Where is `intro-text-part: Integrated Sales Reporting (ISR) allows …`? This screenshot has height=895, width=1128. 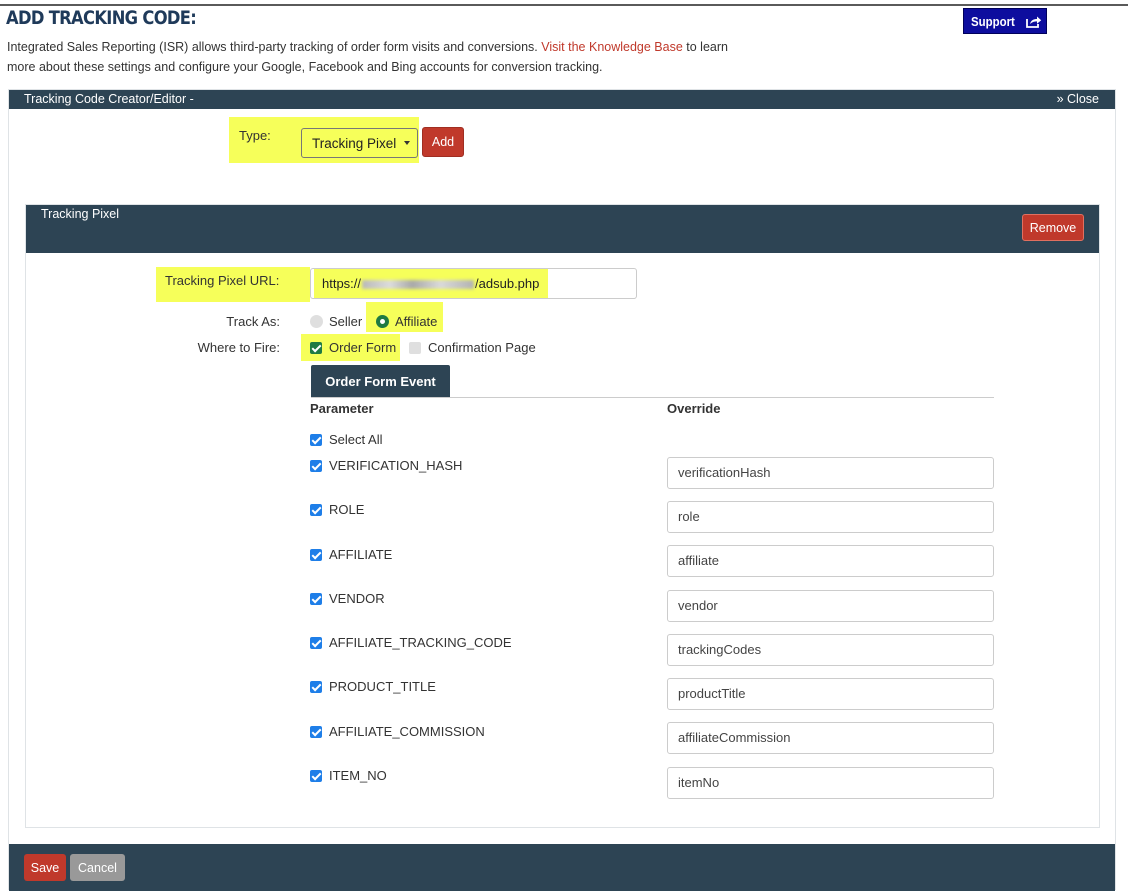
intro-text-part: Integrated Sales Reporting (ISR) allows … is located at coordinates (274, 47).